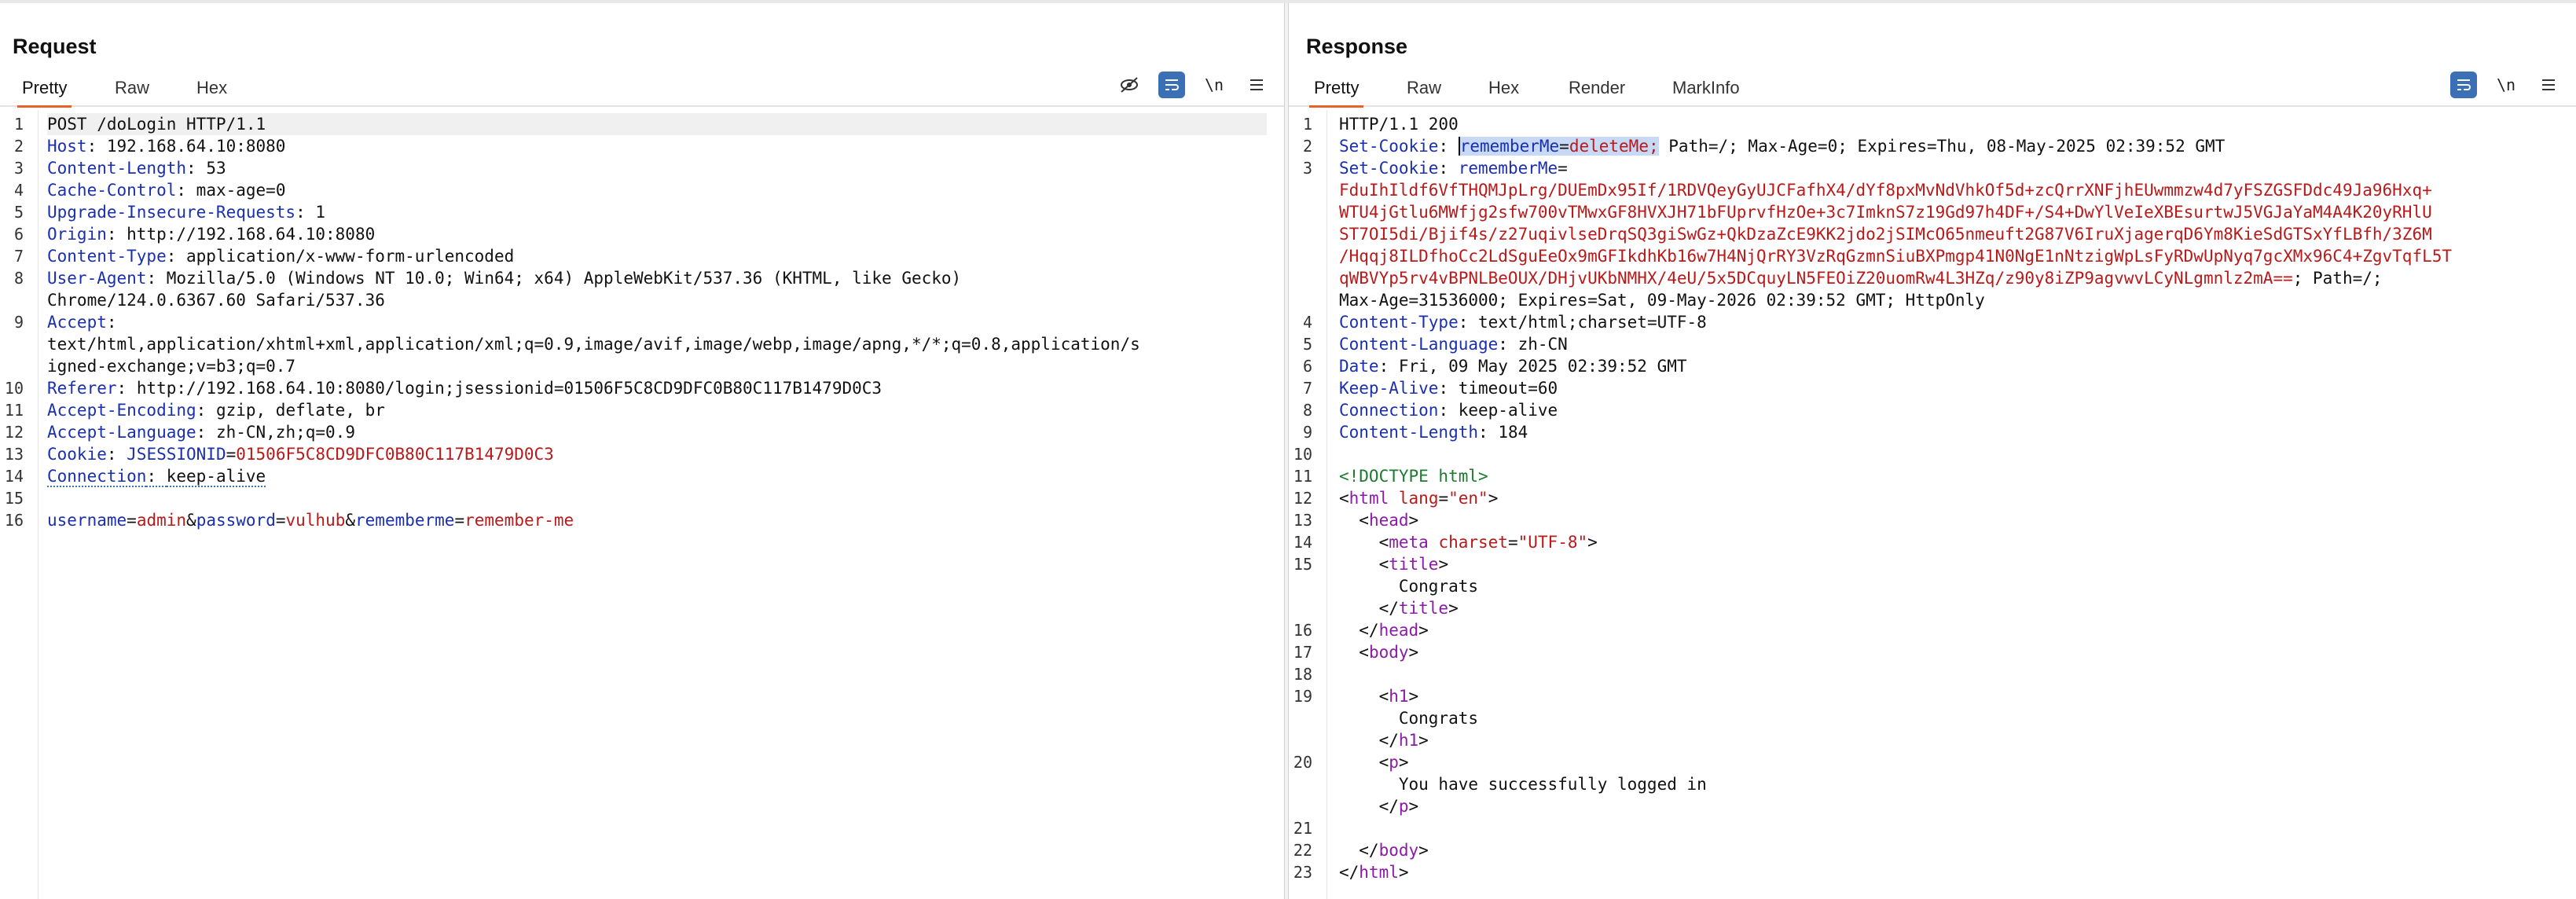 This screenshot has height=899, width=2576. What do you see at coordinates (1302, 828) in the screenshot?
I see `line-number: 21` at bounding box center [1302, 828].